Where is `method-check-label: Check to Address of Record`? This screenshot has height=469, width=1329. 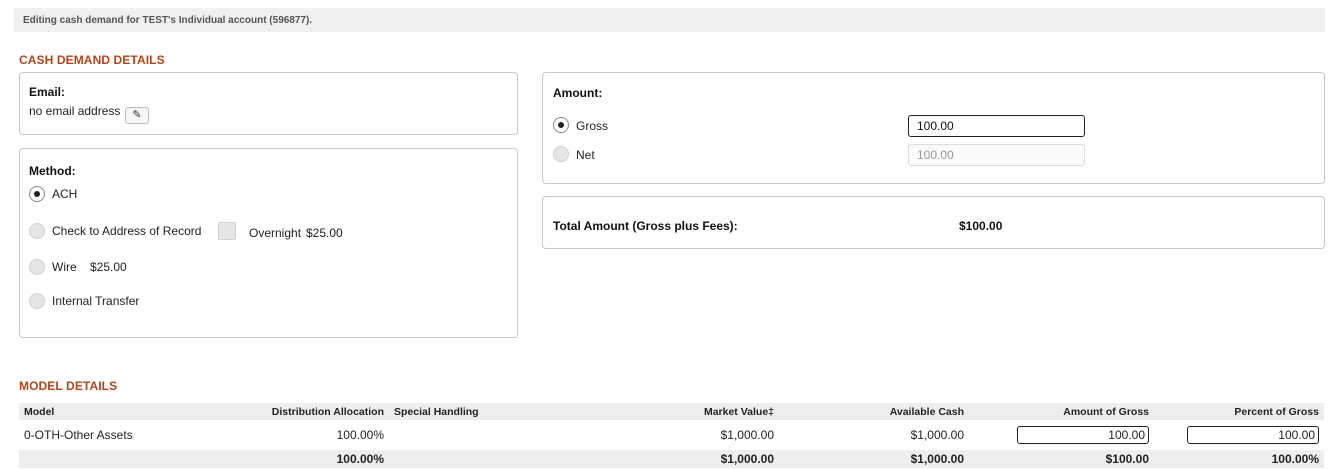 method-check-label: Check to Address of Record is located at coordinates (127, 231).